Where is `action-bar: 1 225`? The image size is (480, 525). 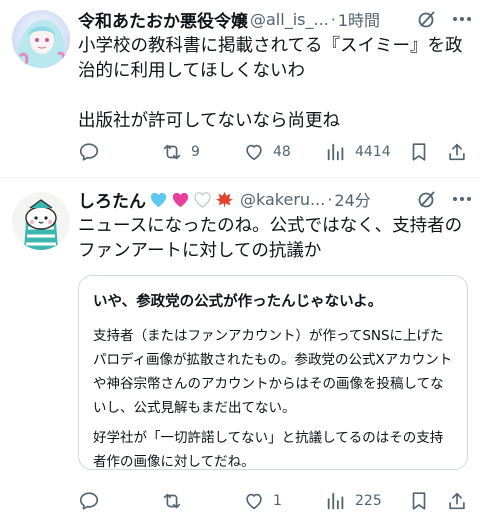 action-bar: 1 225 is located at coordinates (273, 501).